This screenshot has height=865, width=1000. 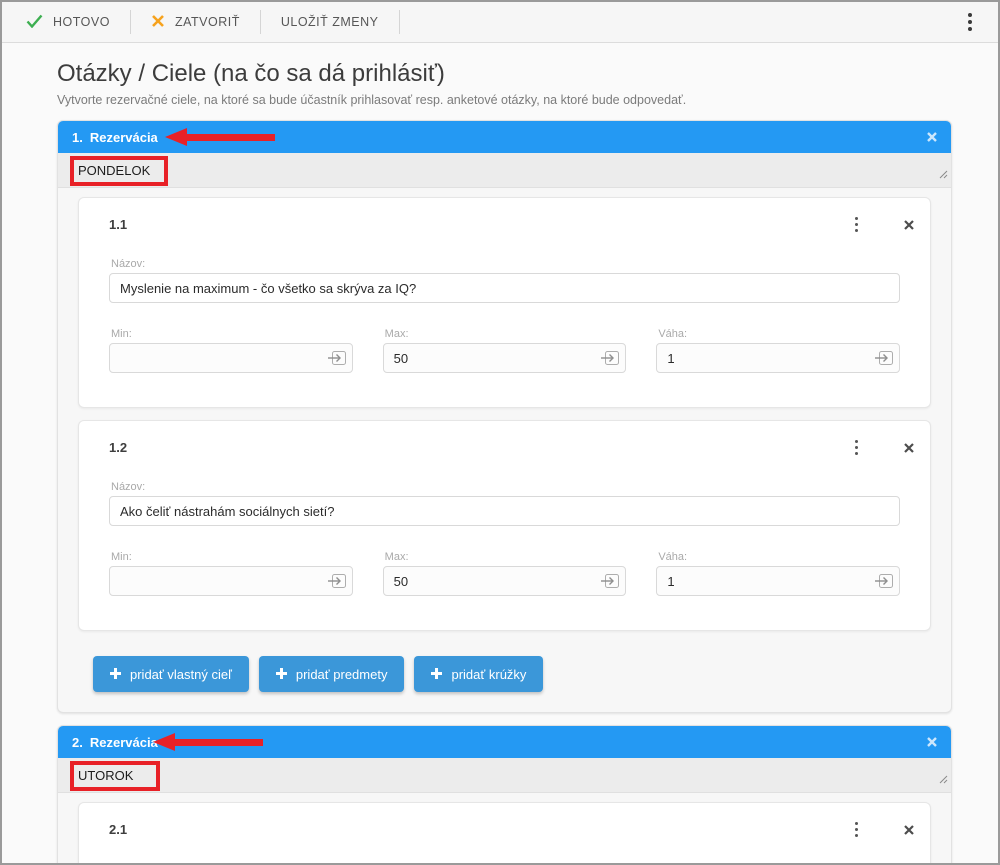 What do you see at coordinates (77, 742) in the screenshot?
I see `reservation-number: 2.` at bounding box center [77, 742].